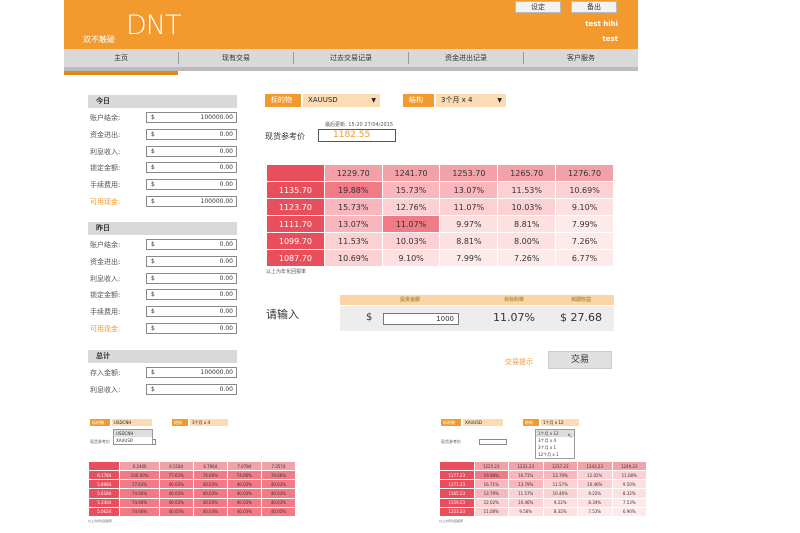 This screenshot has height=533, width=800. Describe the element at coordinates (584, 258) in the screenshot. I see `matrix-cell: 6.77%` at that location.